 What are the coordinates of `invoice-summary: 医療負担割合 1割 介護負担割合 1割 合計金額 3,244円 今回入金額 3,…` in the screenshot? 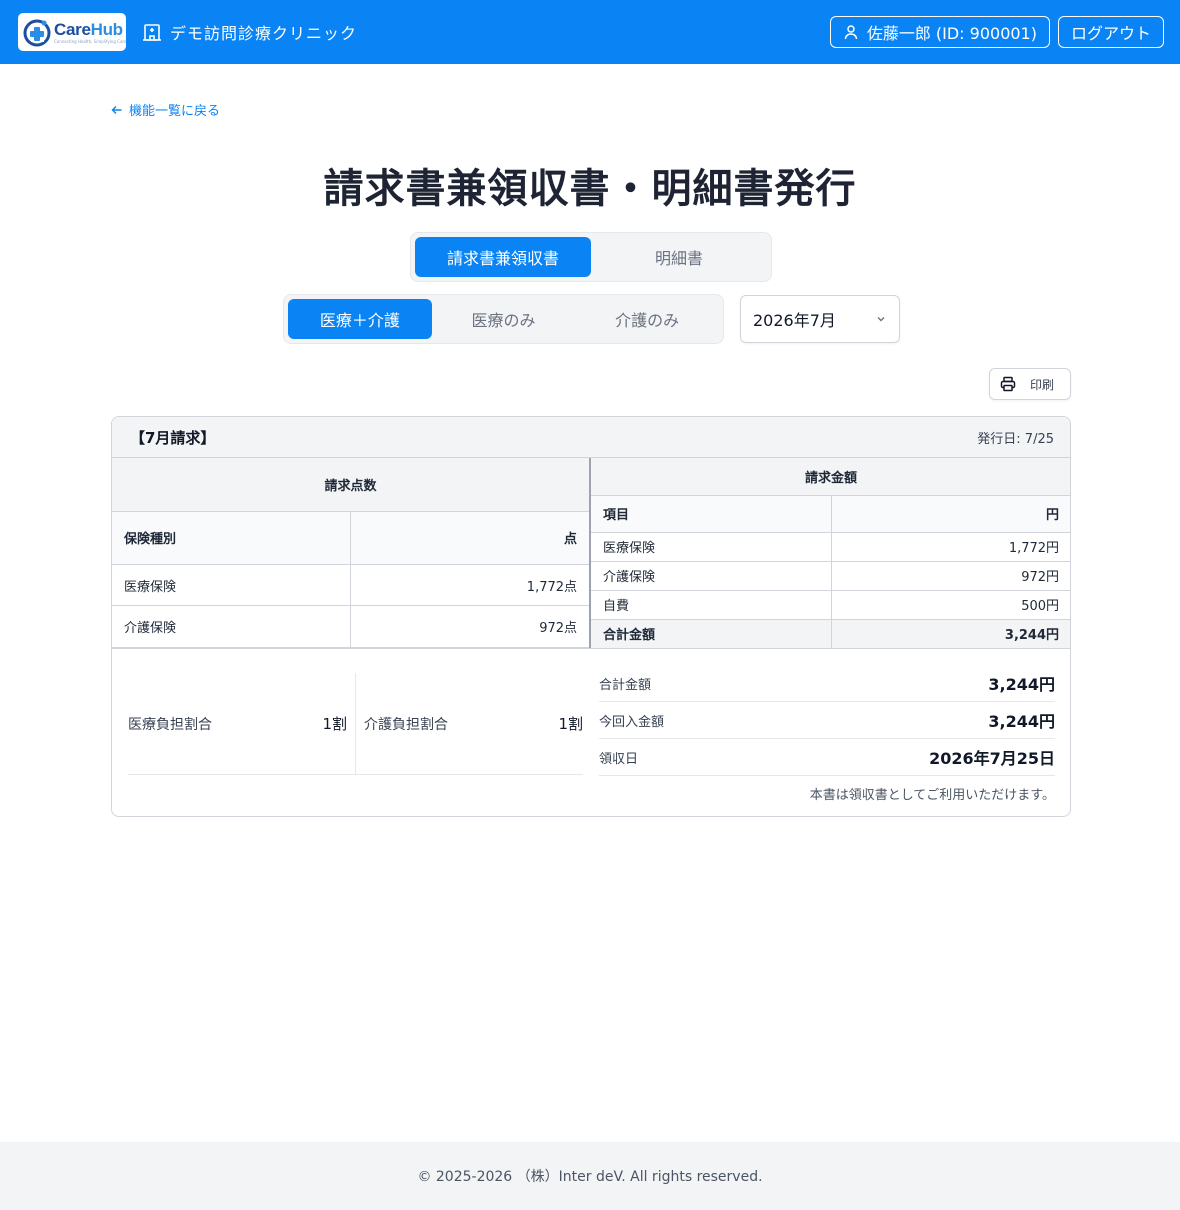 It's located at (592, 729).